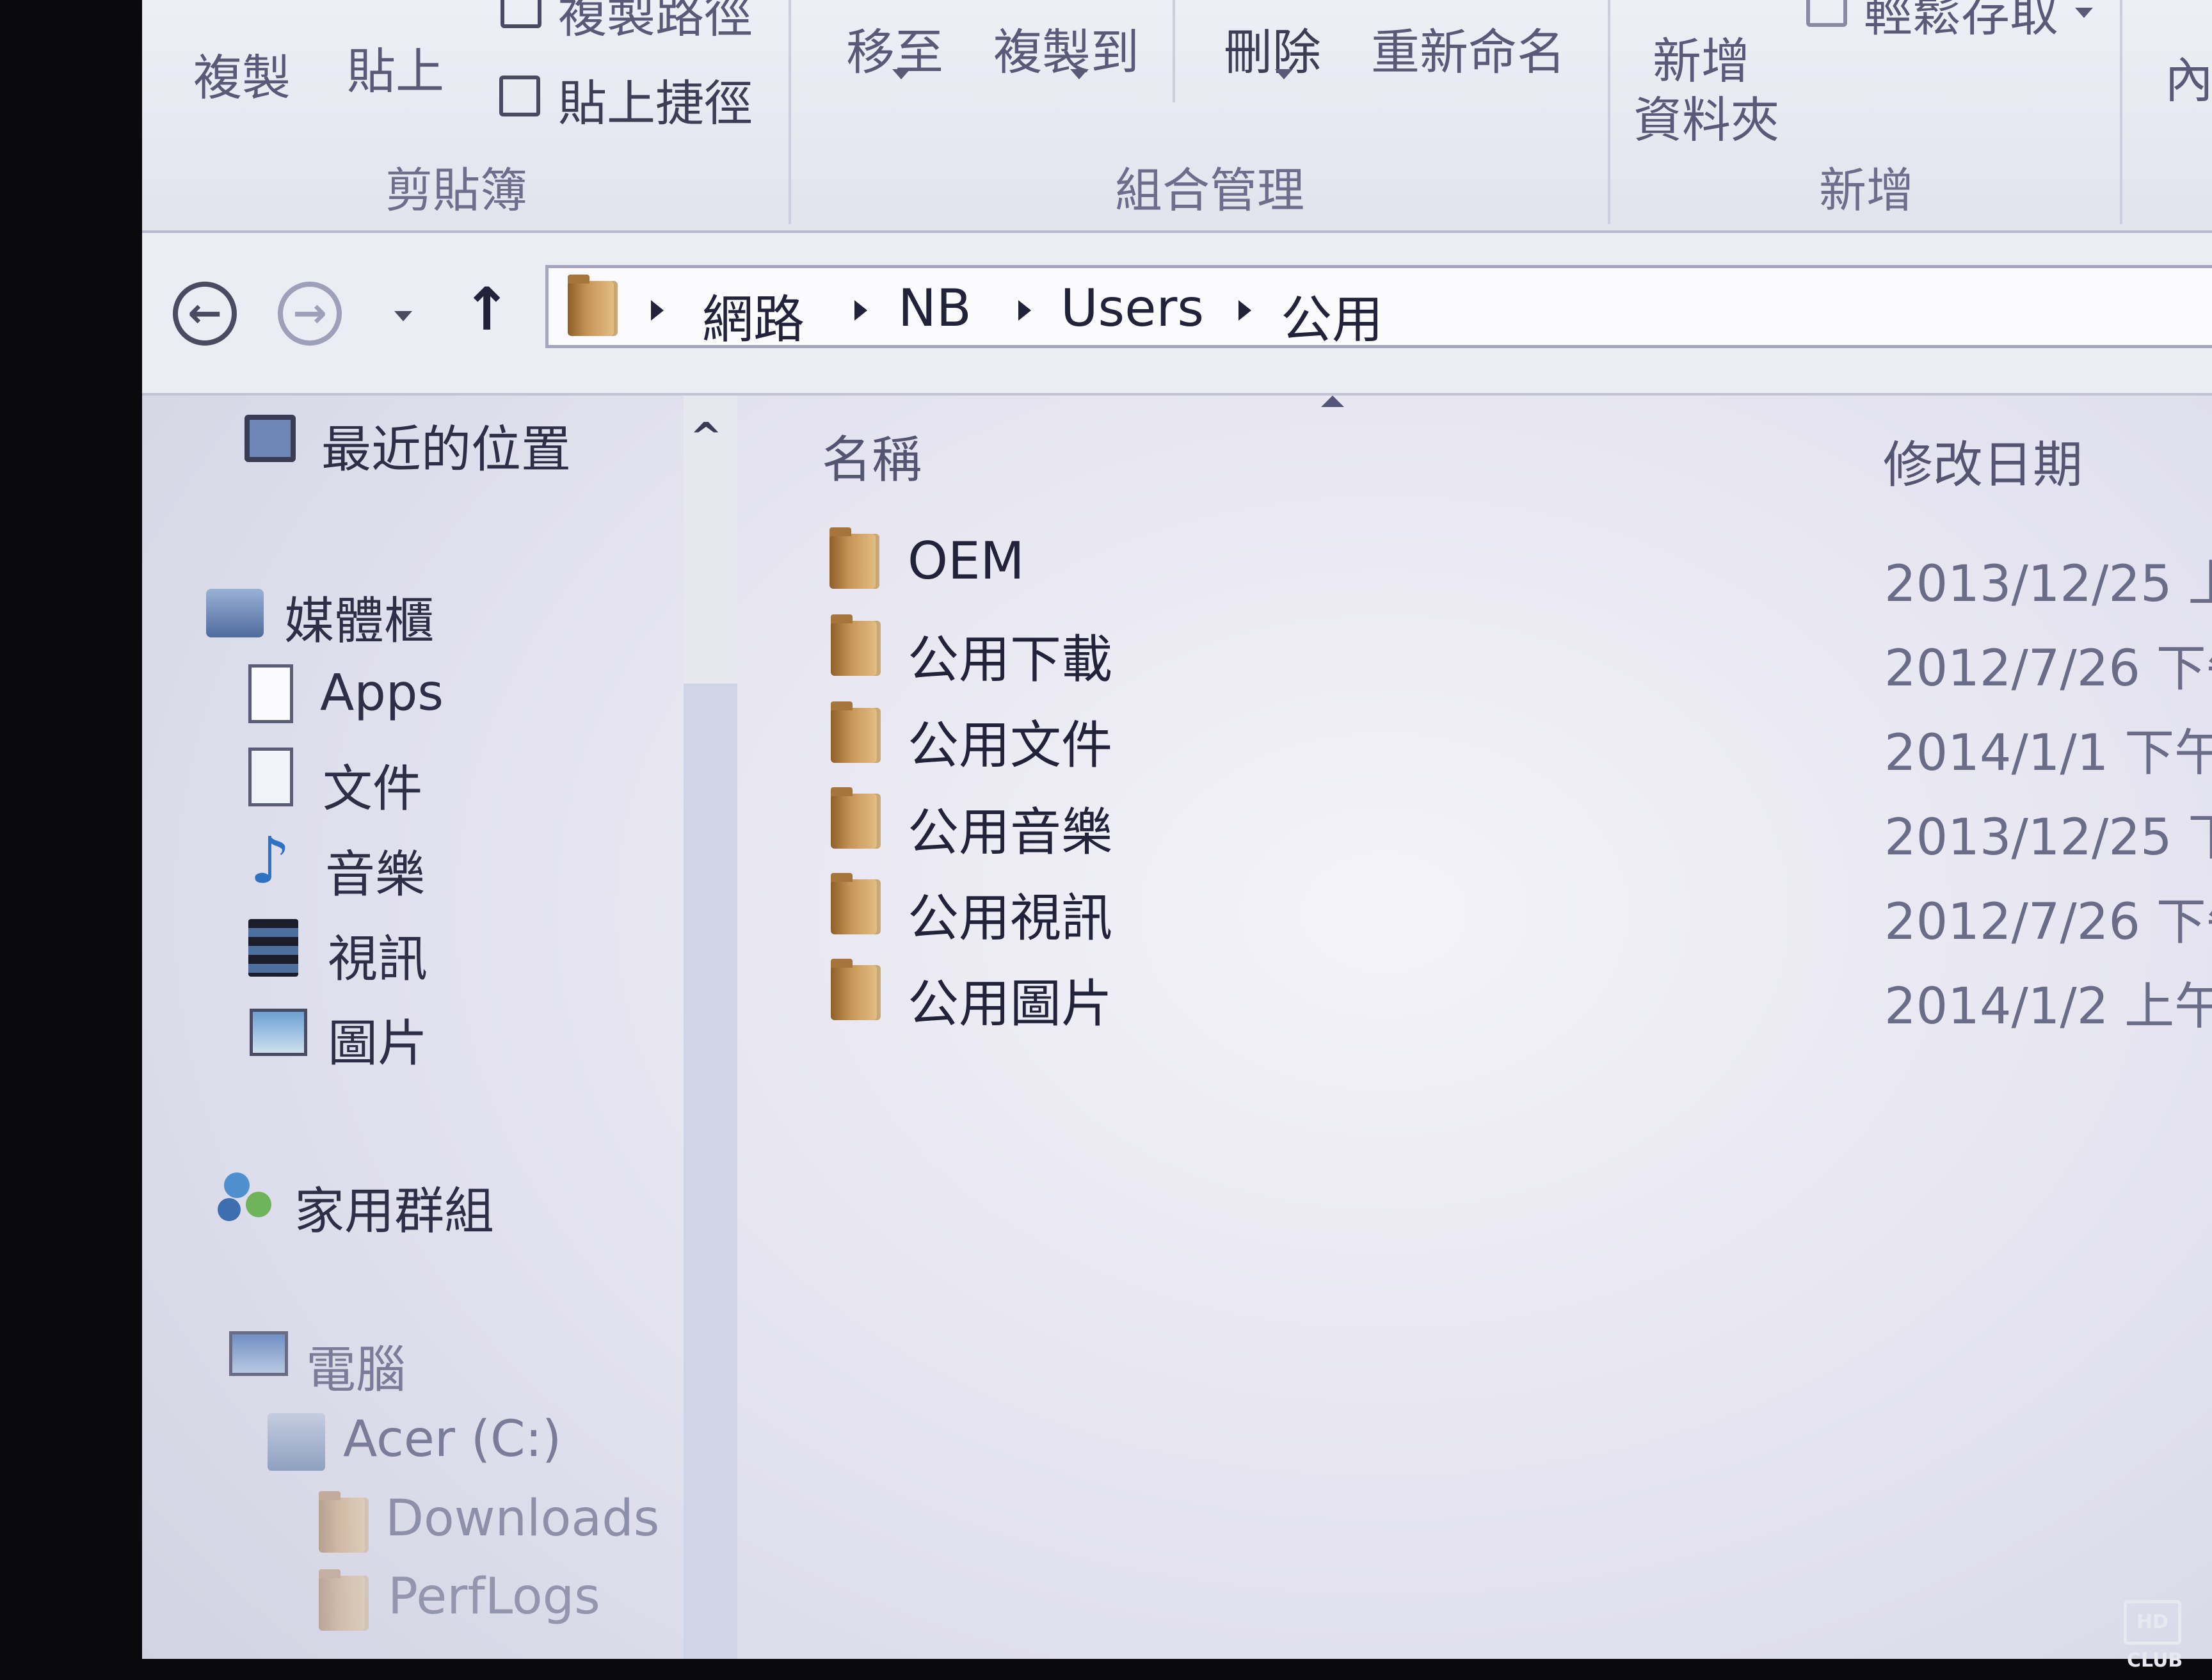  Describe the element at coordinates (242, 73) in the screenshot. I see `copy-button: 複製` at that location.